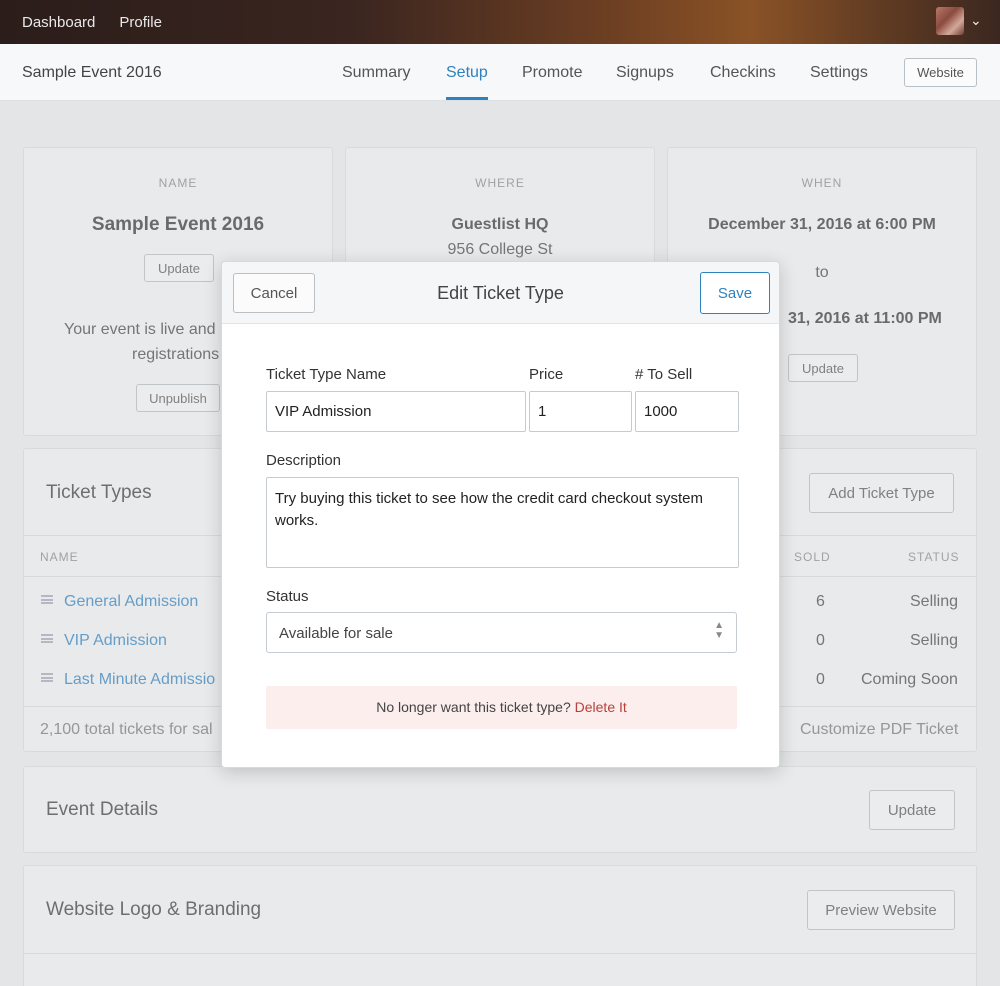 Image resolution: width=1000 pixels, height=986 pixels. I want to click on modal-title: Edit Ticket Type, so click(500, 293).